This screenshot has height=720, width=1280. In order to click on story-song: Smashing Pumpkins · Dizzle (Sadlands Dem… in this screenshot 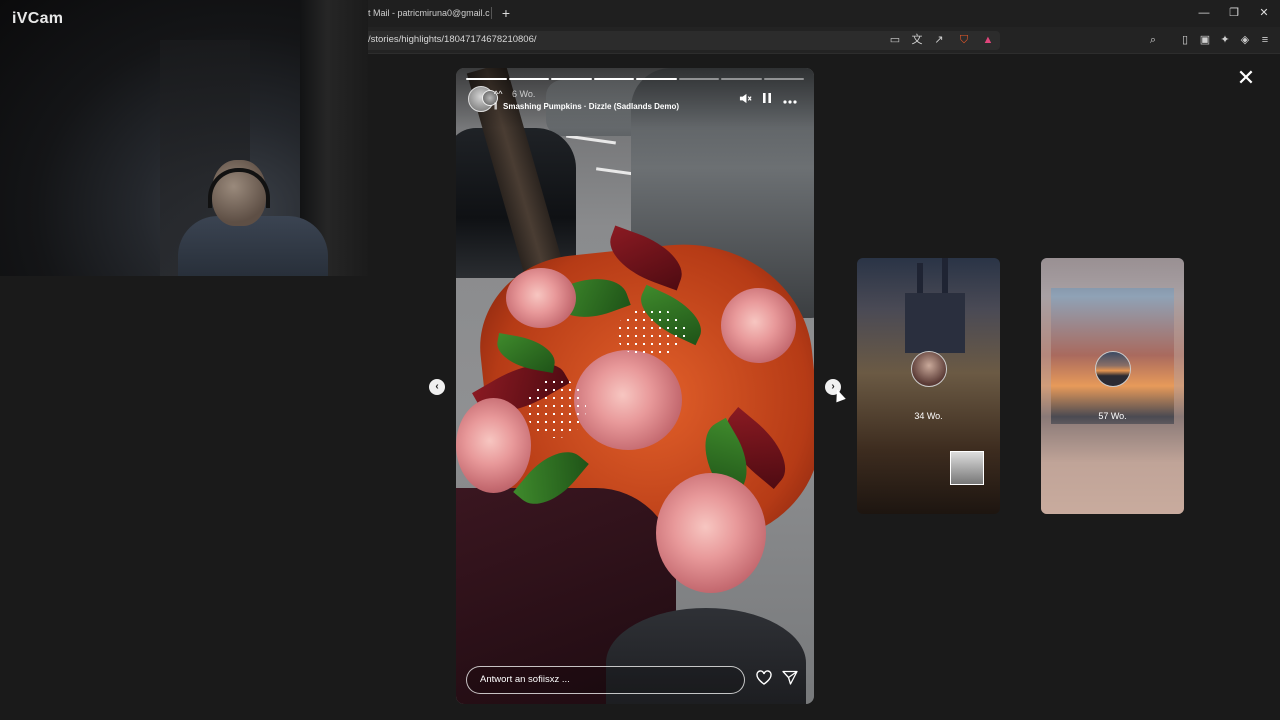, I will do `click(591, 106)`.